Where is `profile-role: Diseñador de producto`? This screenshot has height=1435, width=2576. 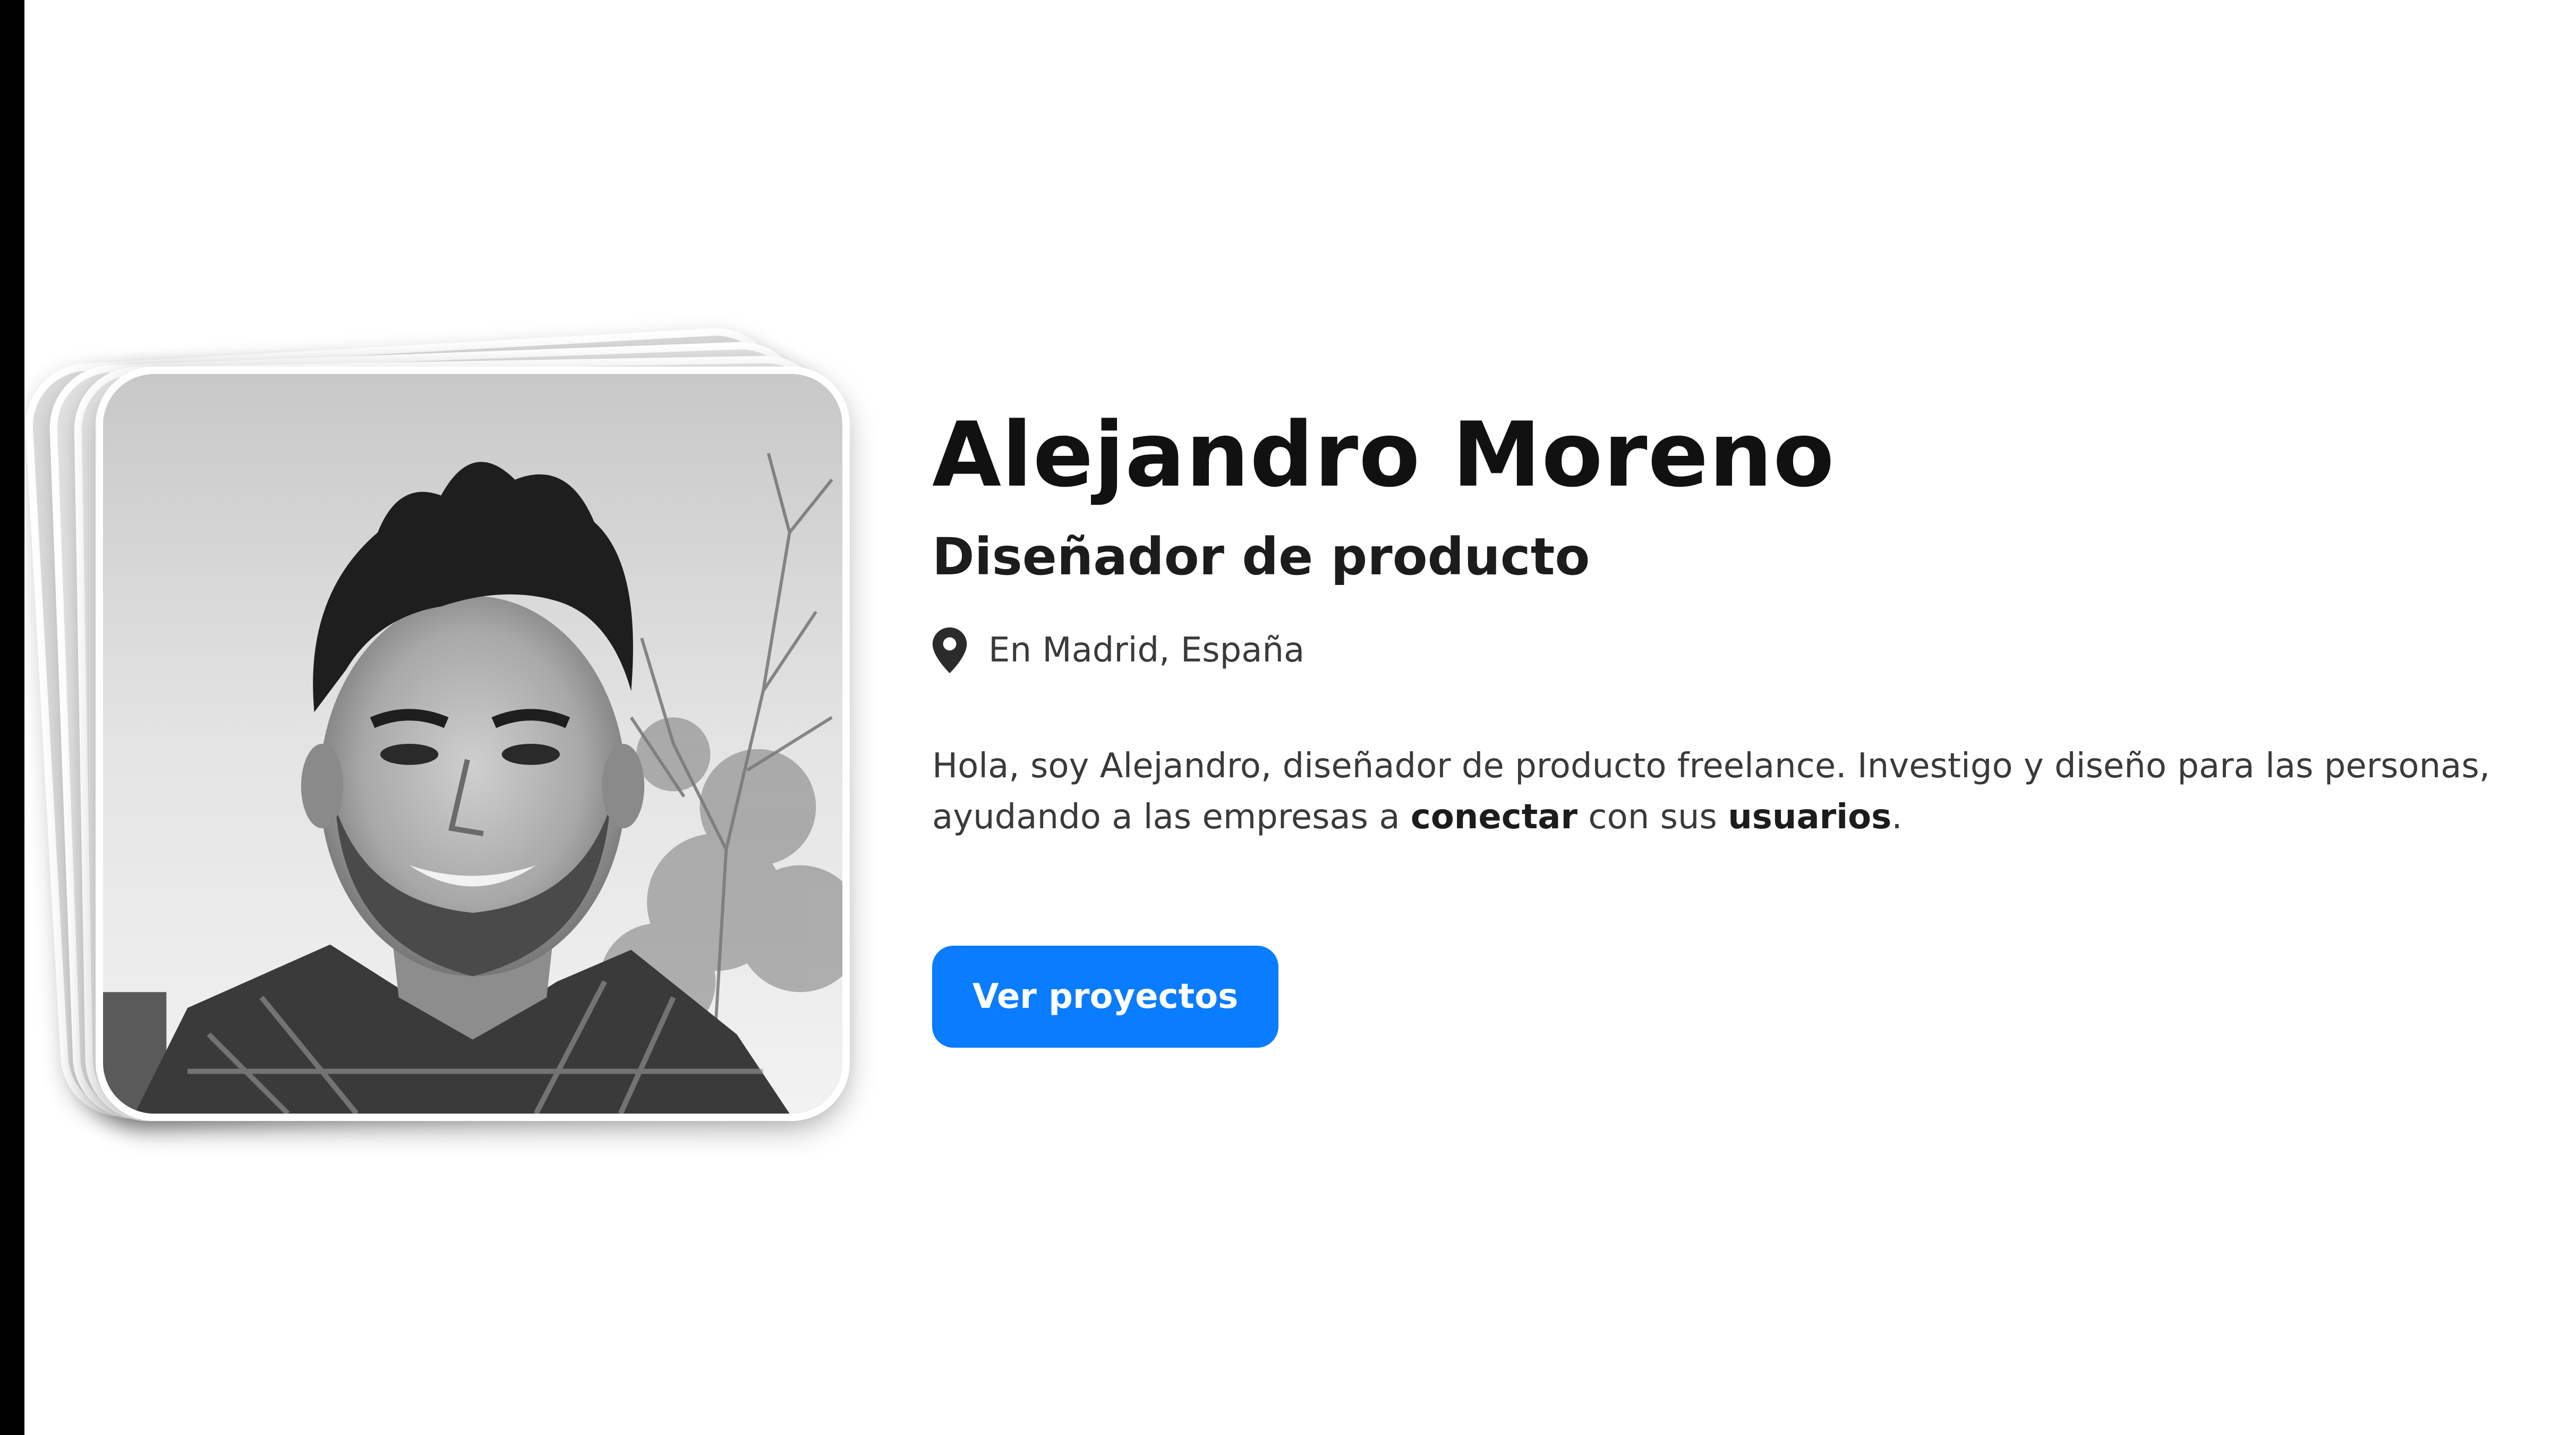
profile-role: Diseñador de producto is located at coordinates (1261, 557).